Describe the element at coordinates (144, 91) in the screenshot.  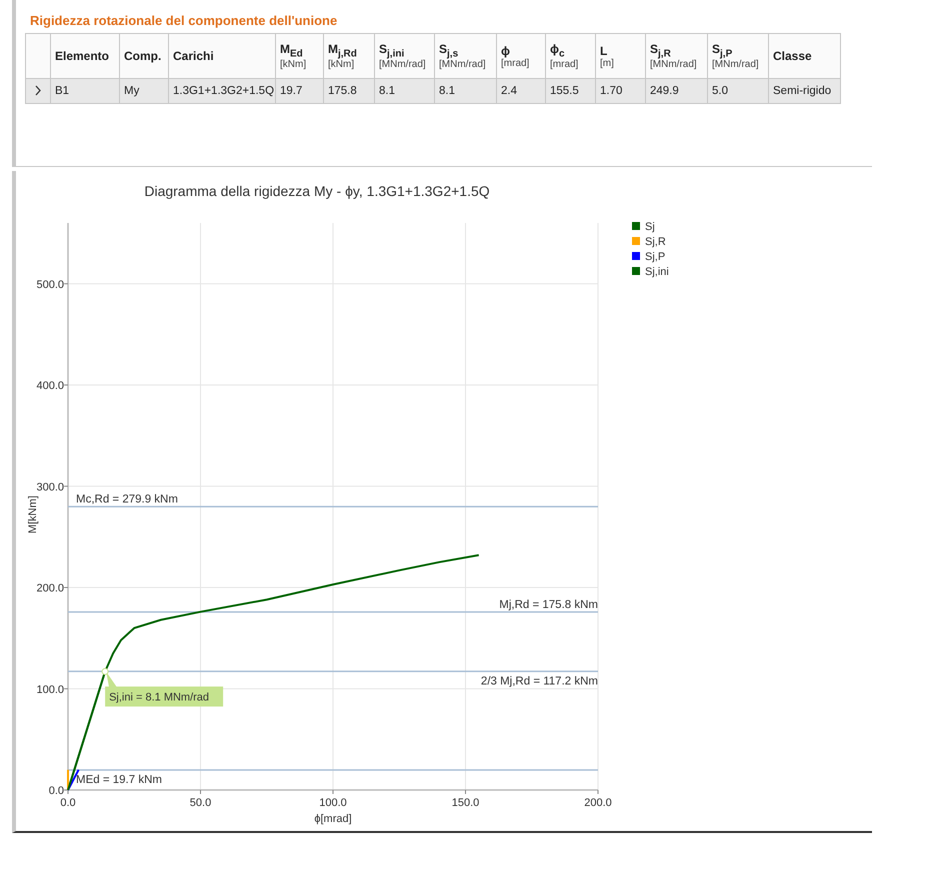
I see `table-cell: My` at that location.